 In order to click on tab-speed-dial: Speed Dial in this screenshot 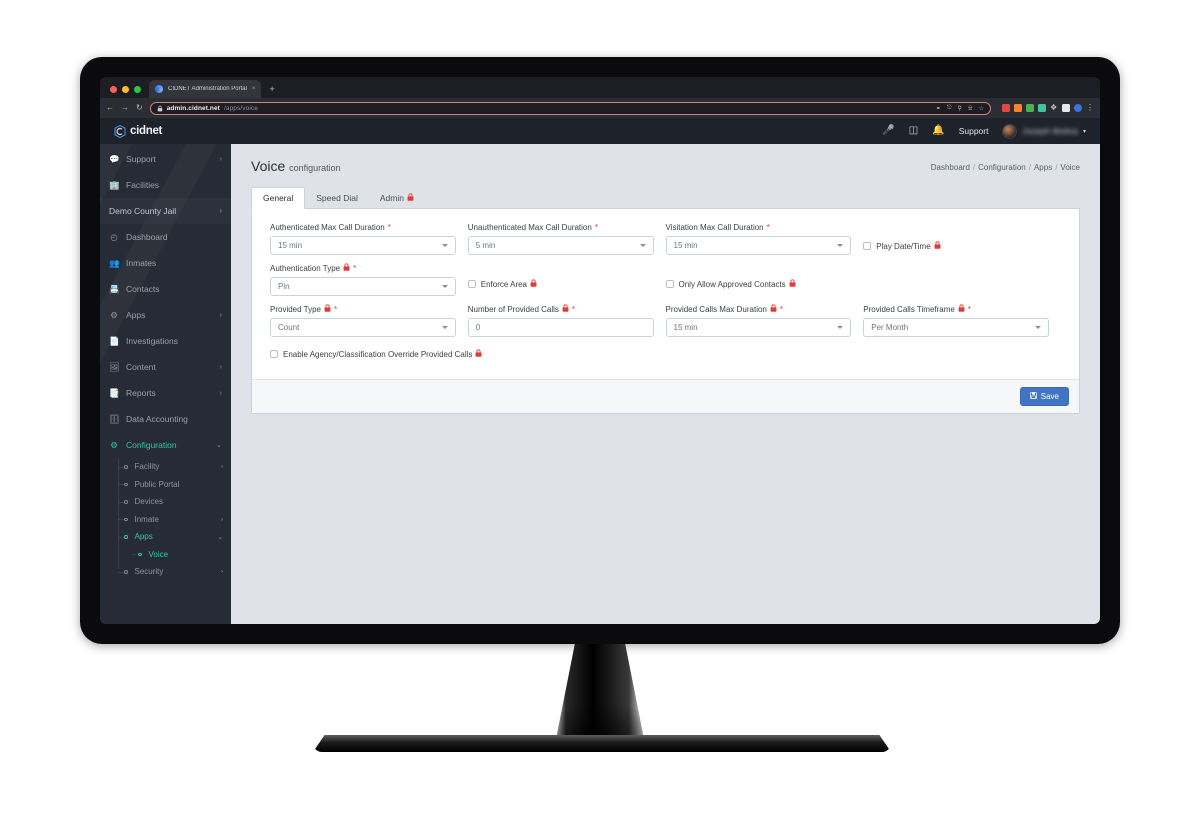, I will do `click(337, 198)`.